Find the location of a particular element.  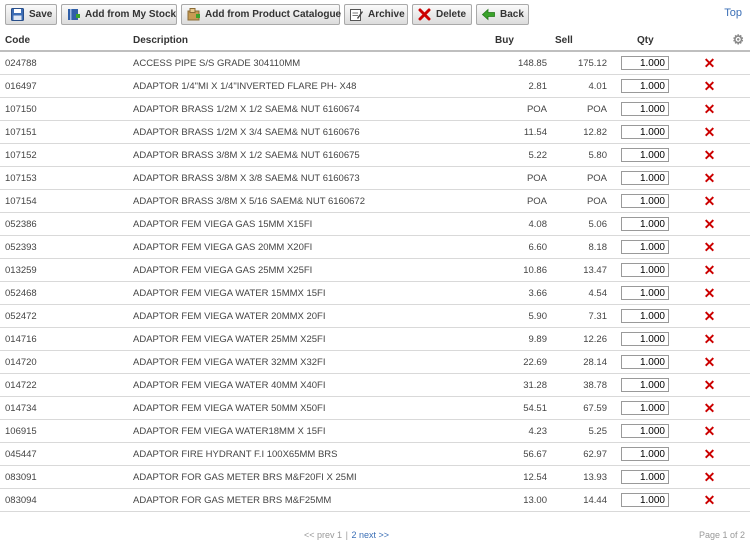

next-link: next >> is located at coordinates (374, 535).